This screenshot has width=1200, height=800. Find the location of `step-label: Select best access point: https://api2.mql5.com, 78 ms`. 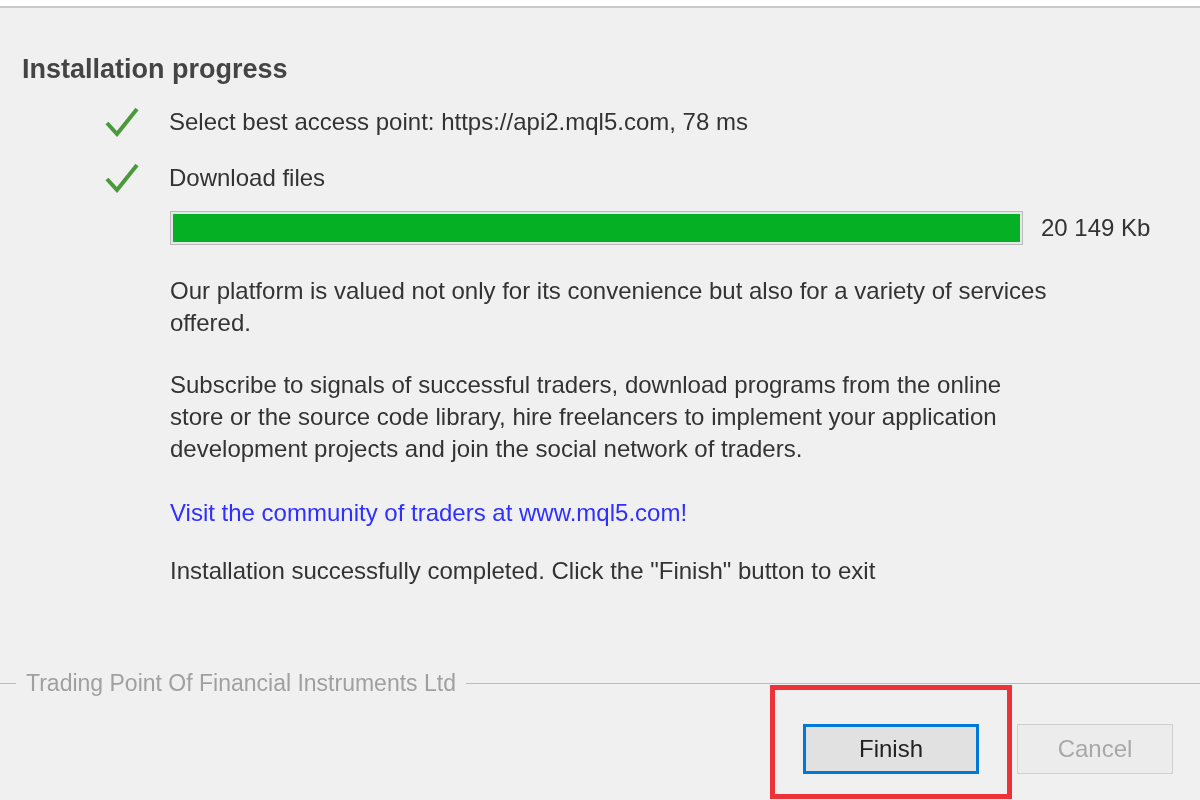

step-label: Select best access point: https://api2.mql5.com, 78 ms is located at coordinates (458, 122).